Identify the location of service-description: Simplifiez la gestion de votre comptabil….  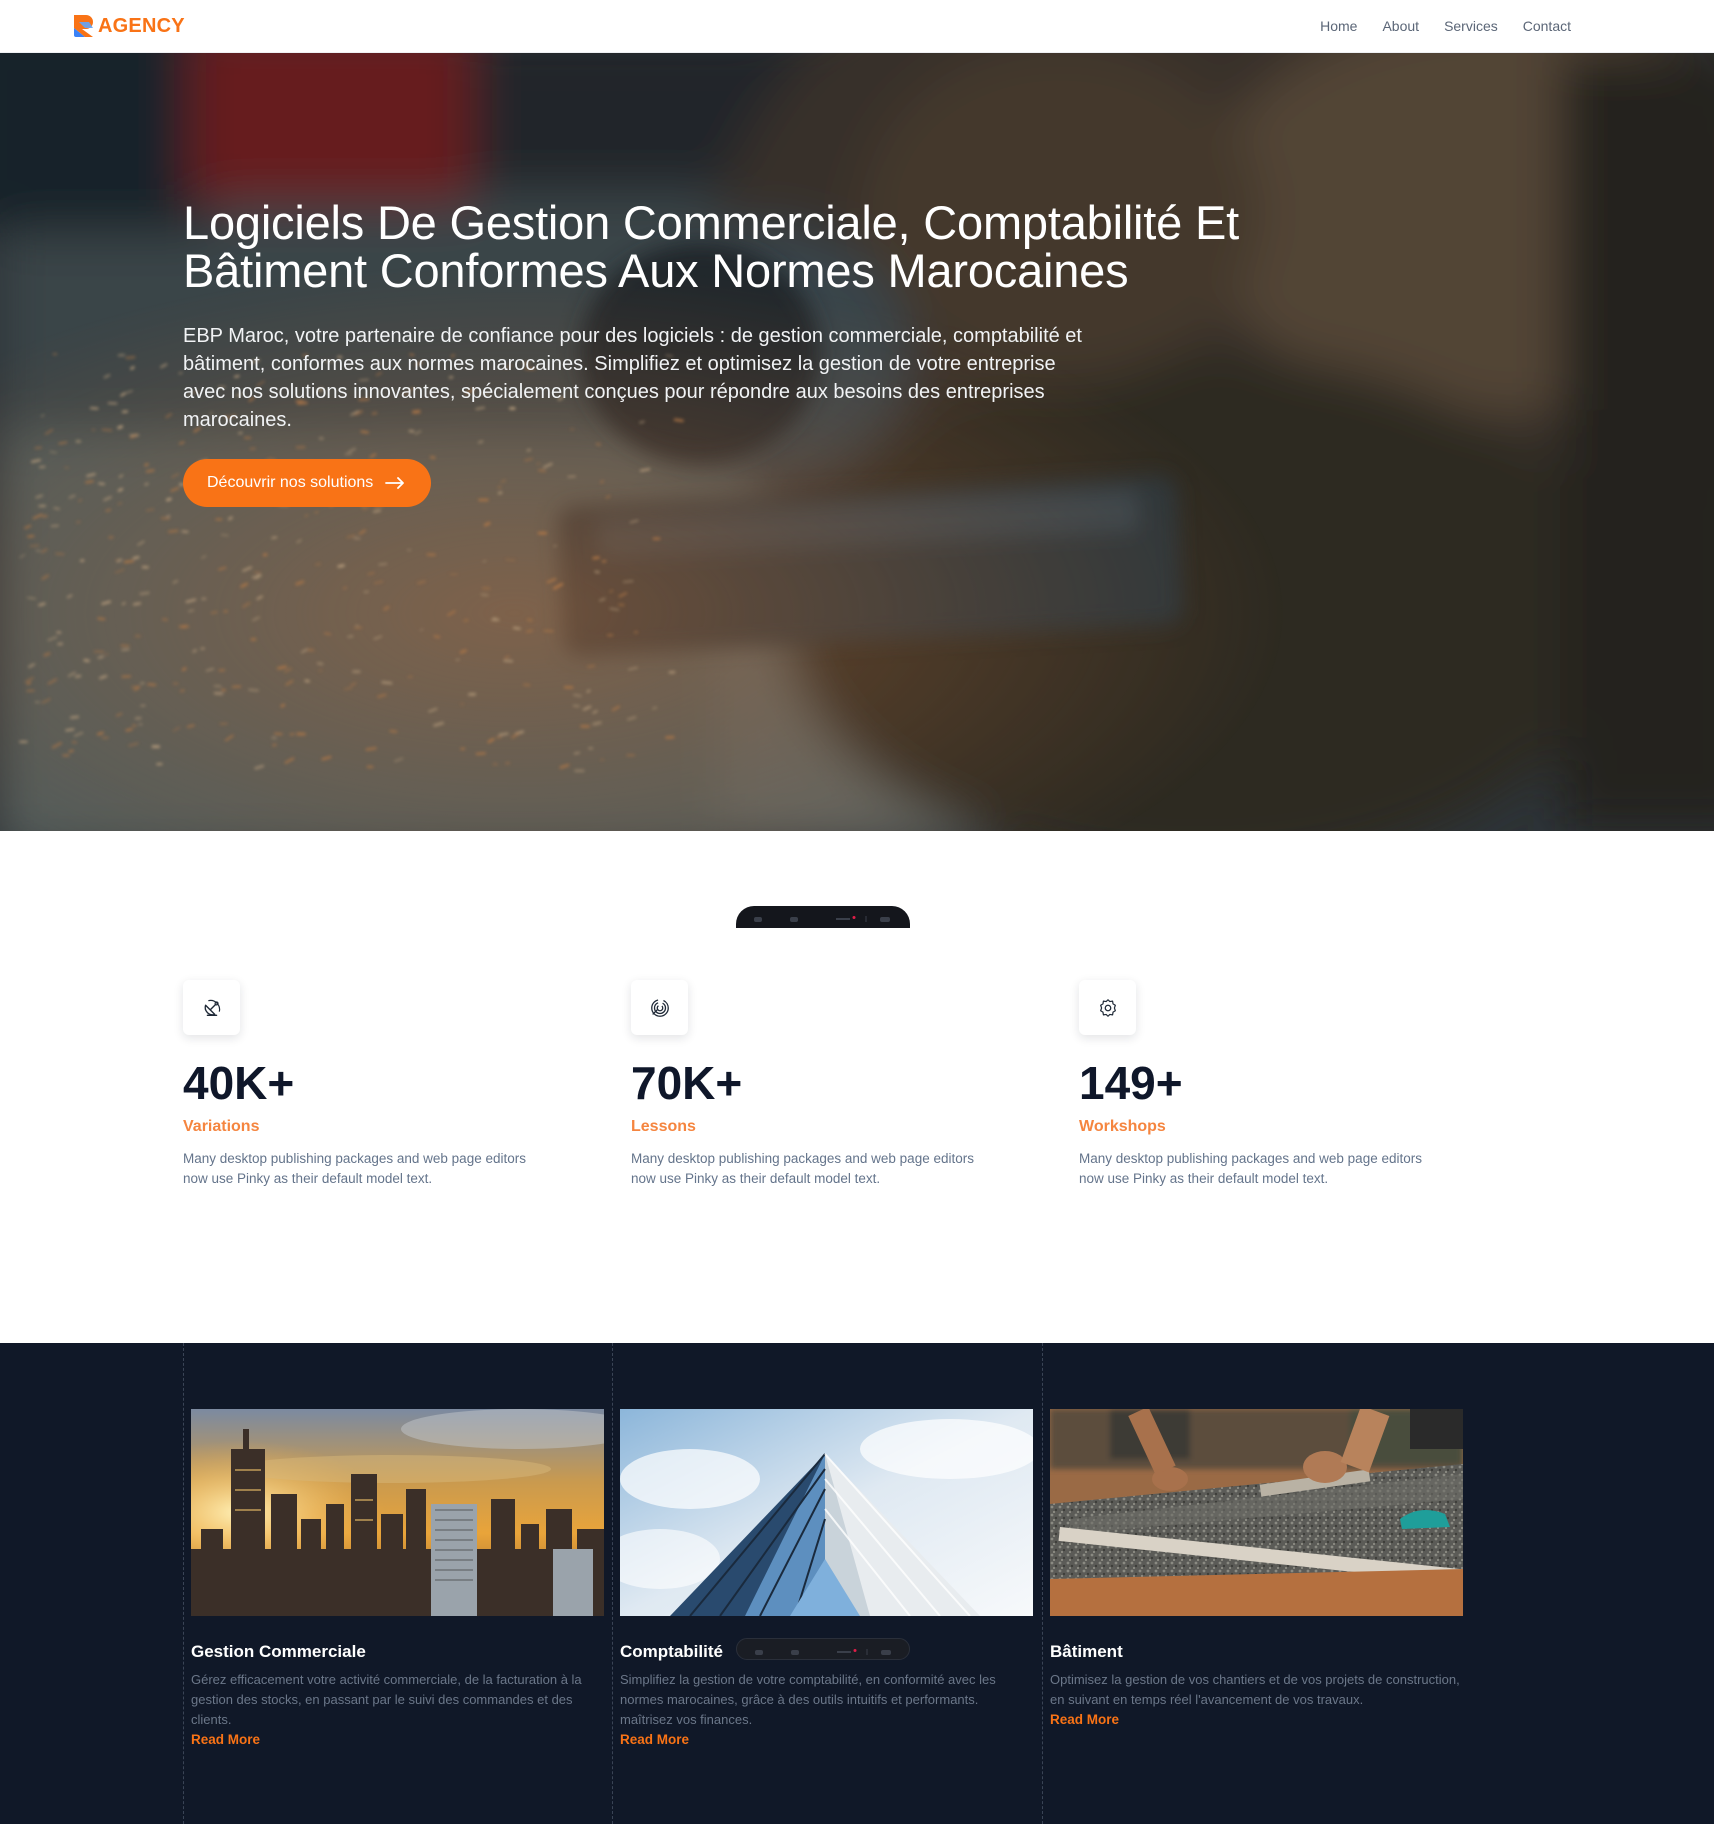
(808, 1699).